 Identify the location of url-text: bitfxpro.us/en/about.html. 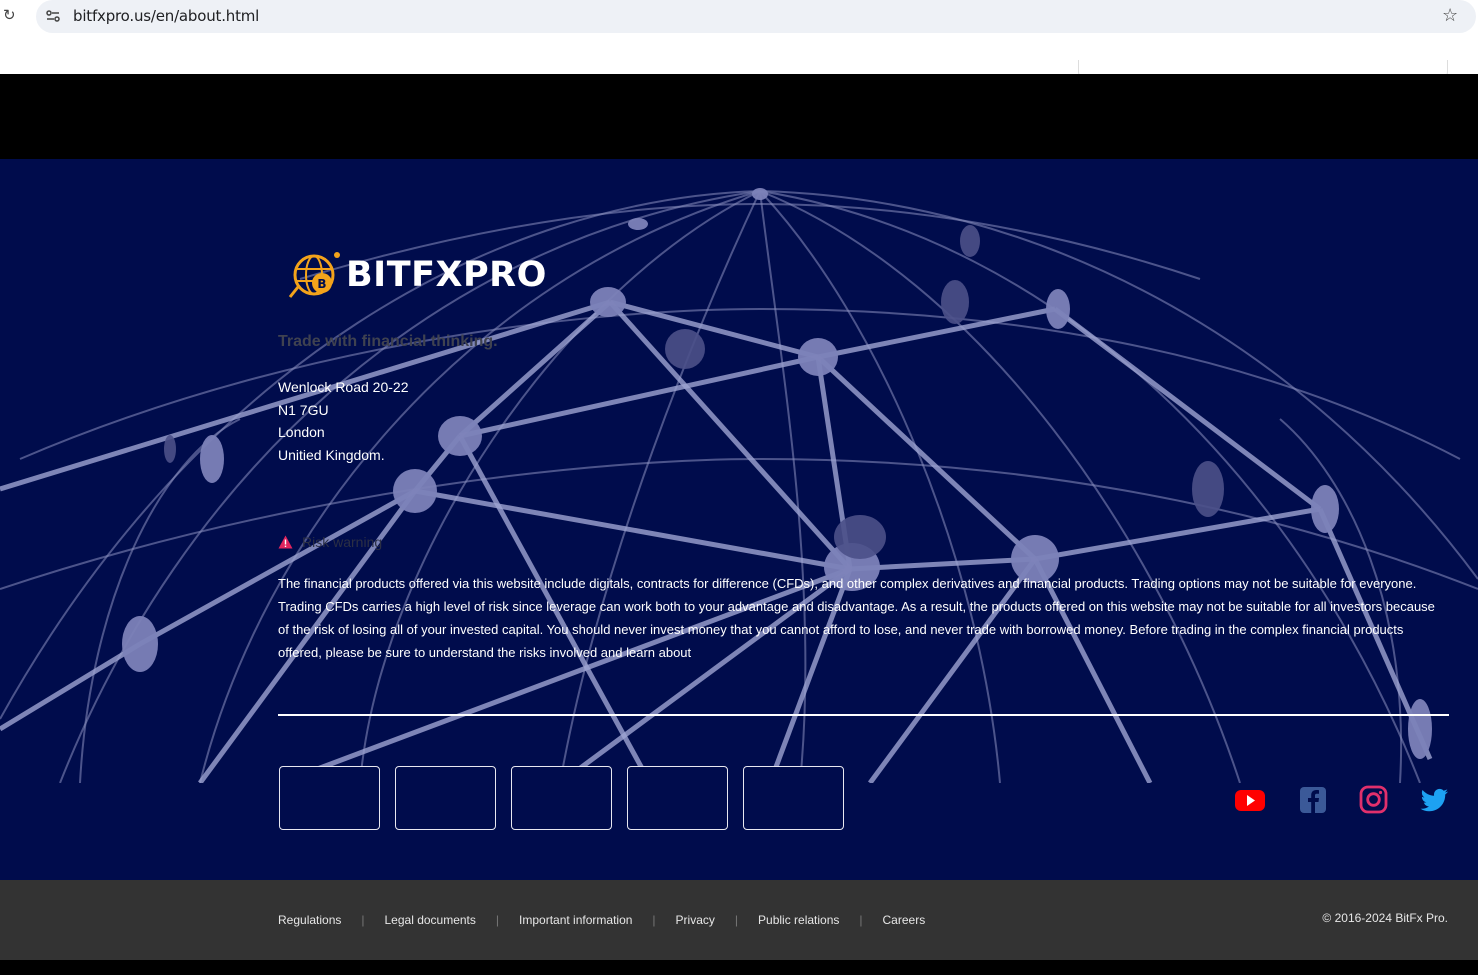
(166, 16).